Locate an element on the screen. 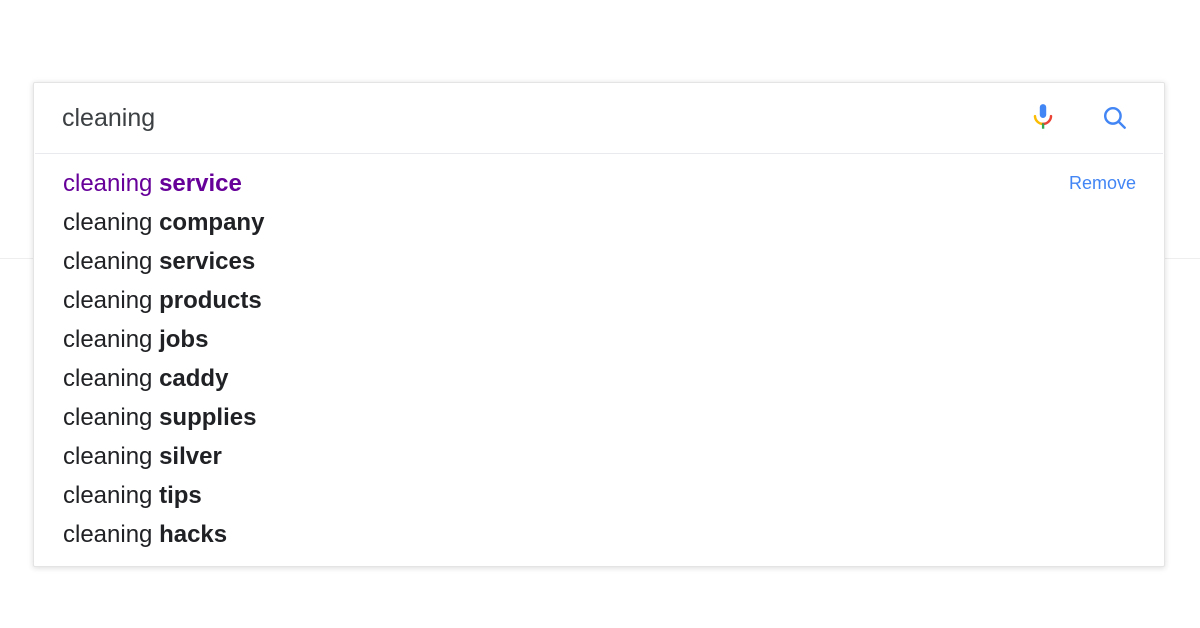  suggestion-text: cleaning caddy is located at coordinates (599, 378).